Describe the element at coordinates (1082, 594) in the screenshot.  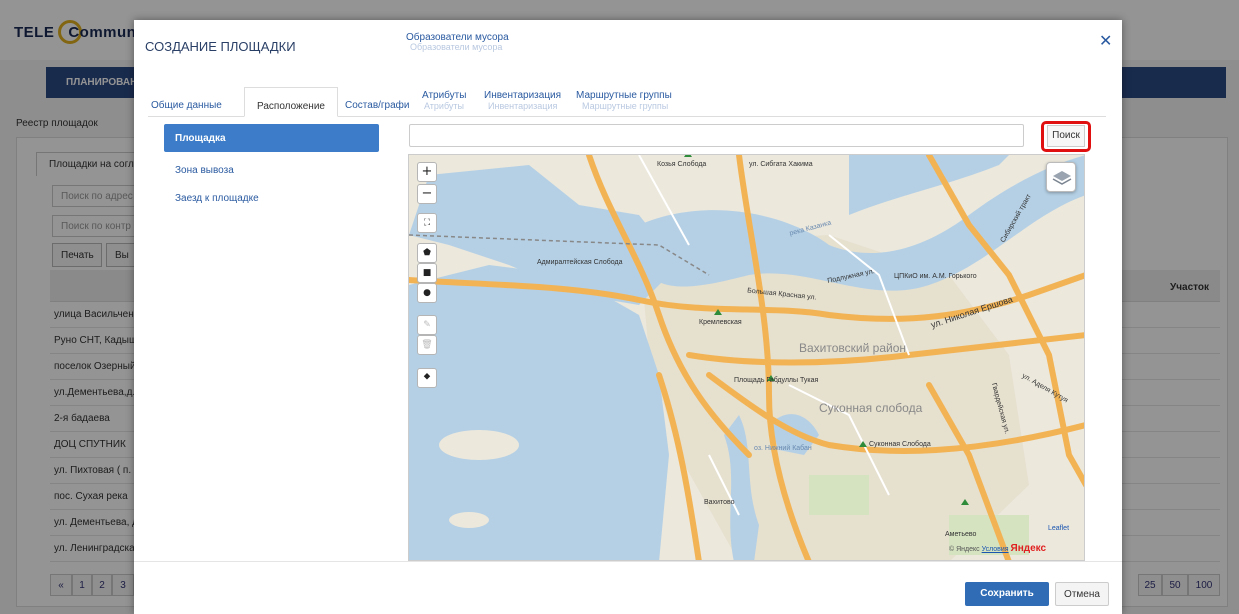
I see `cancel-button: Отмена` at that location.